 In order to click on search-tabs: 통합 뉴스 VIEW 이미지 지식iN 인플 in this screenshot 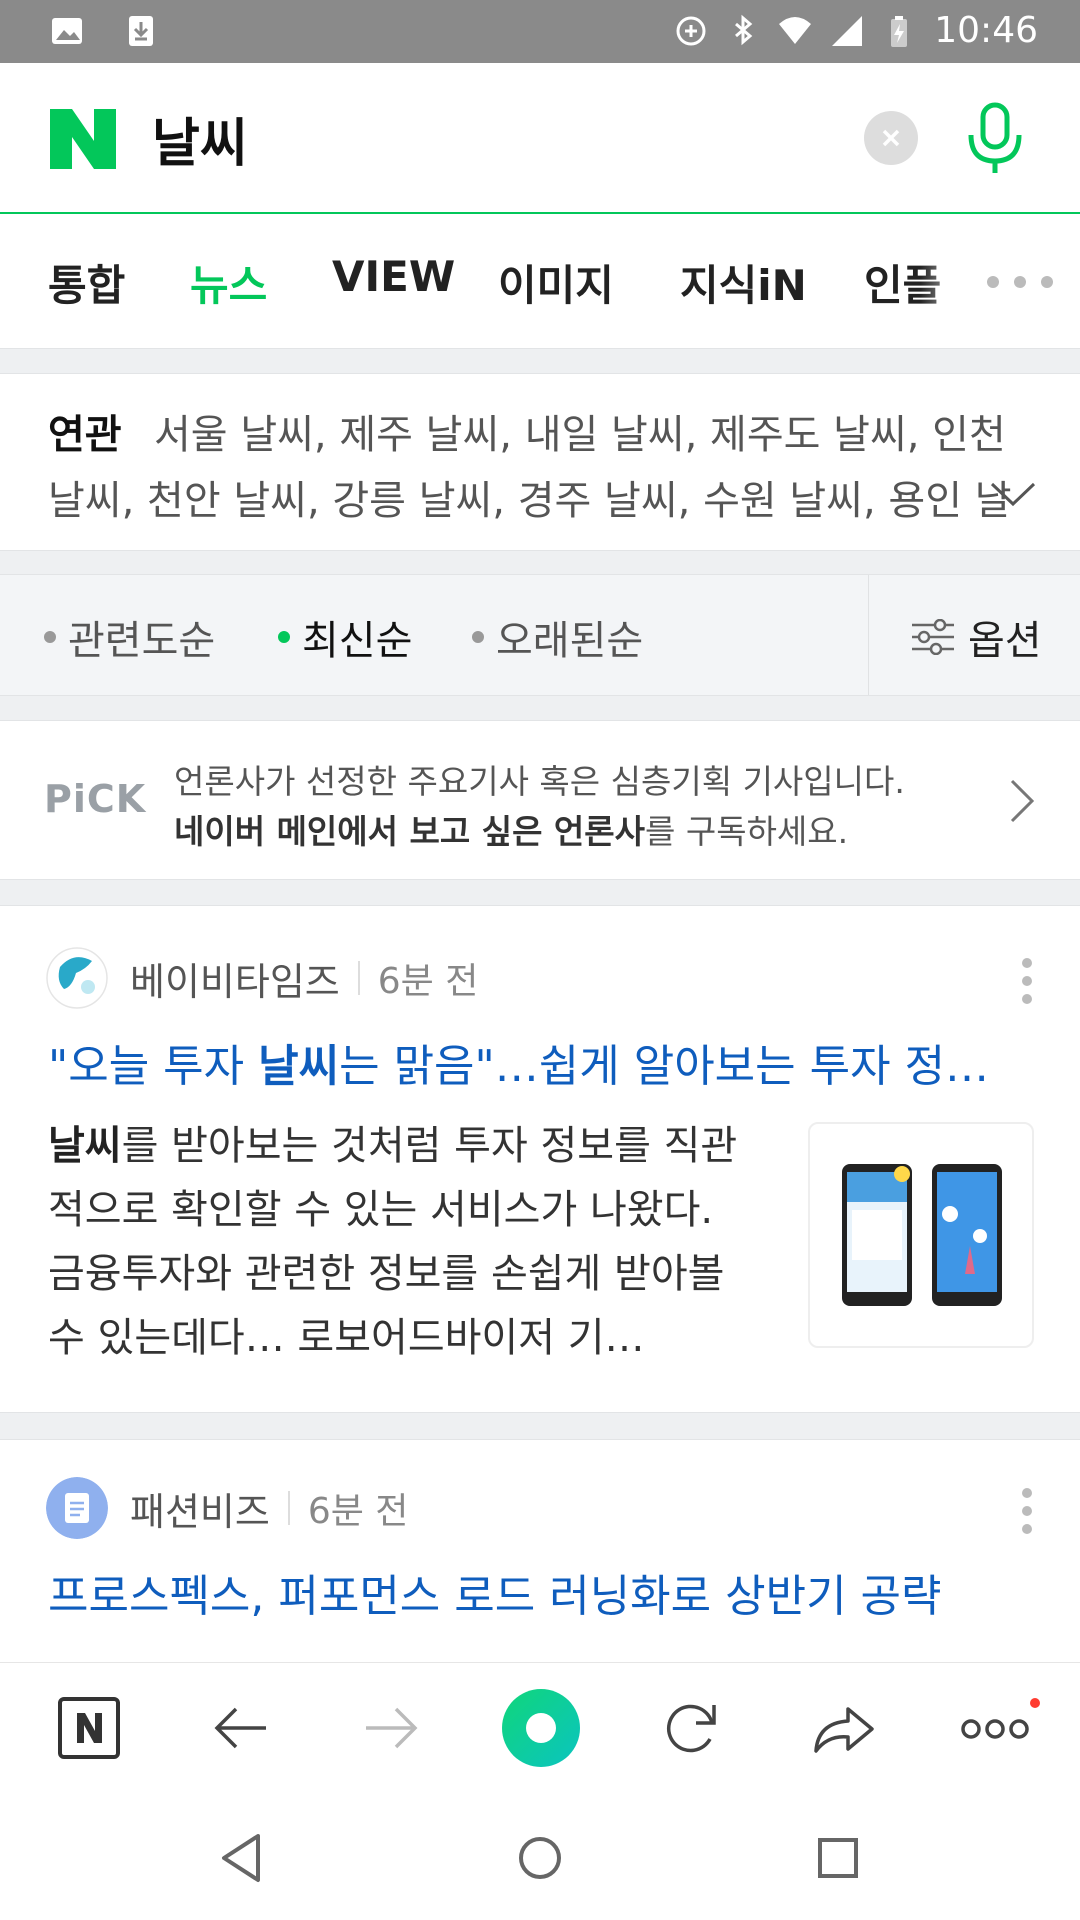, I will do `click(540, 281)`.